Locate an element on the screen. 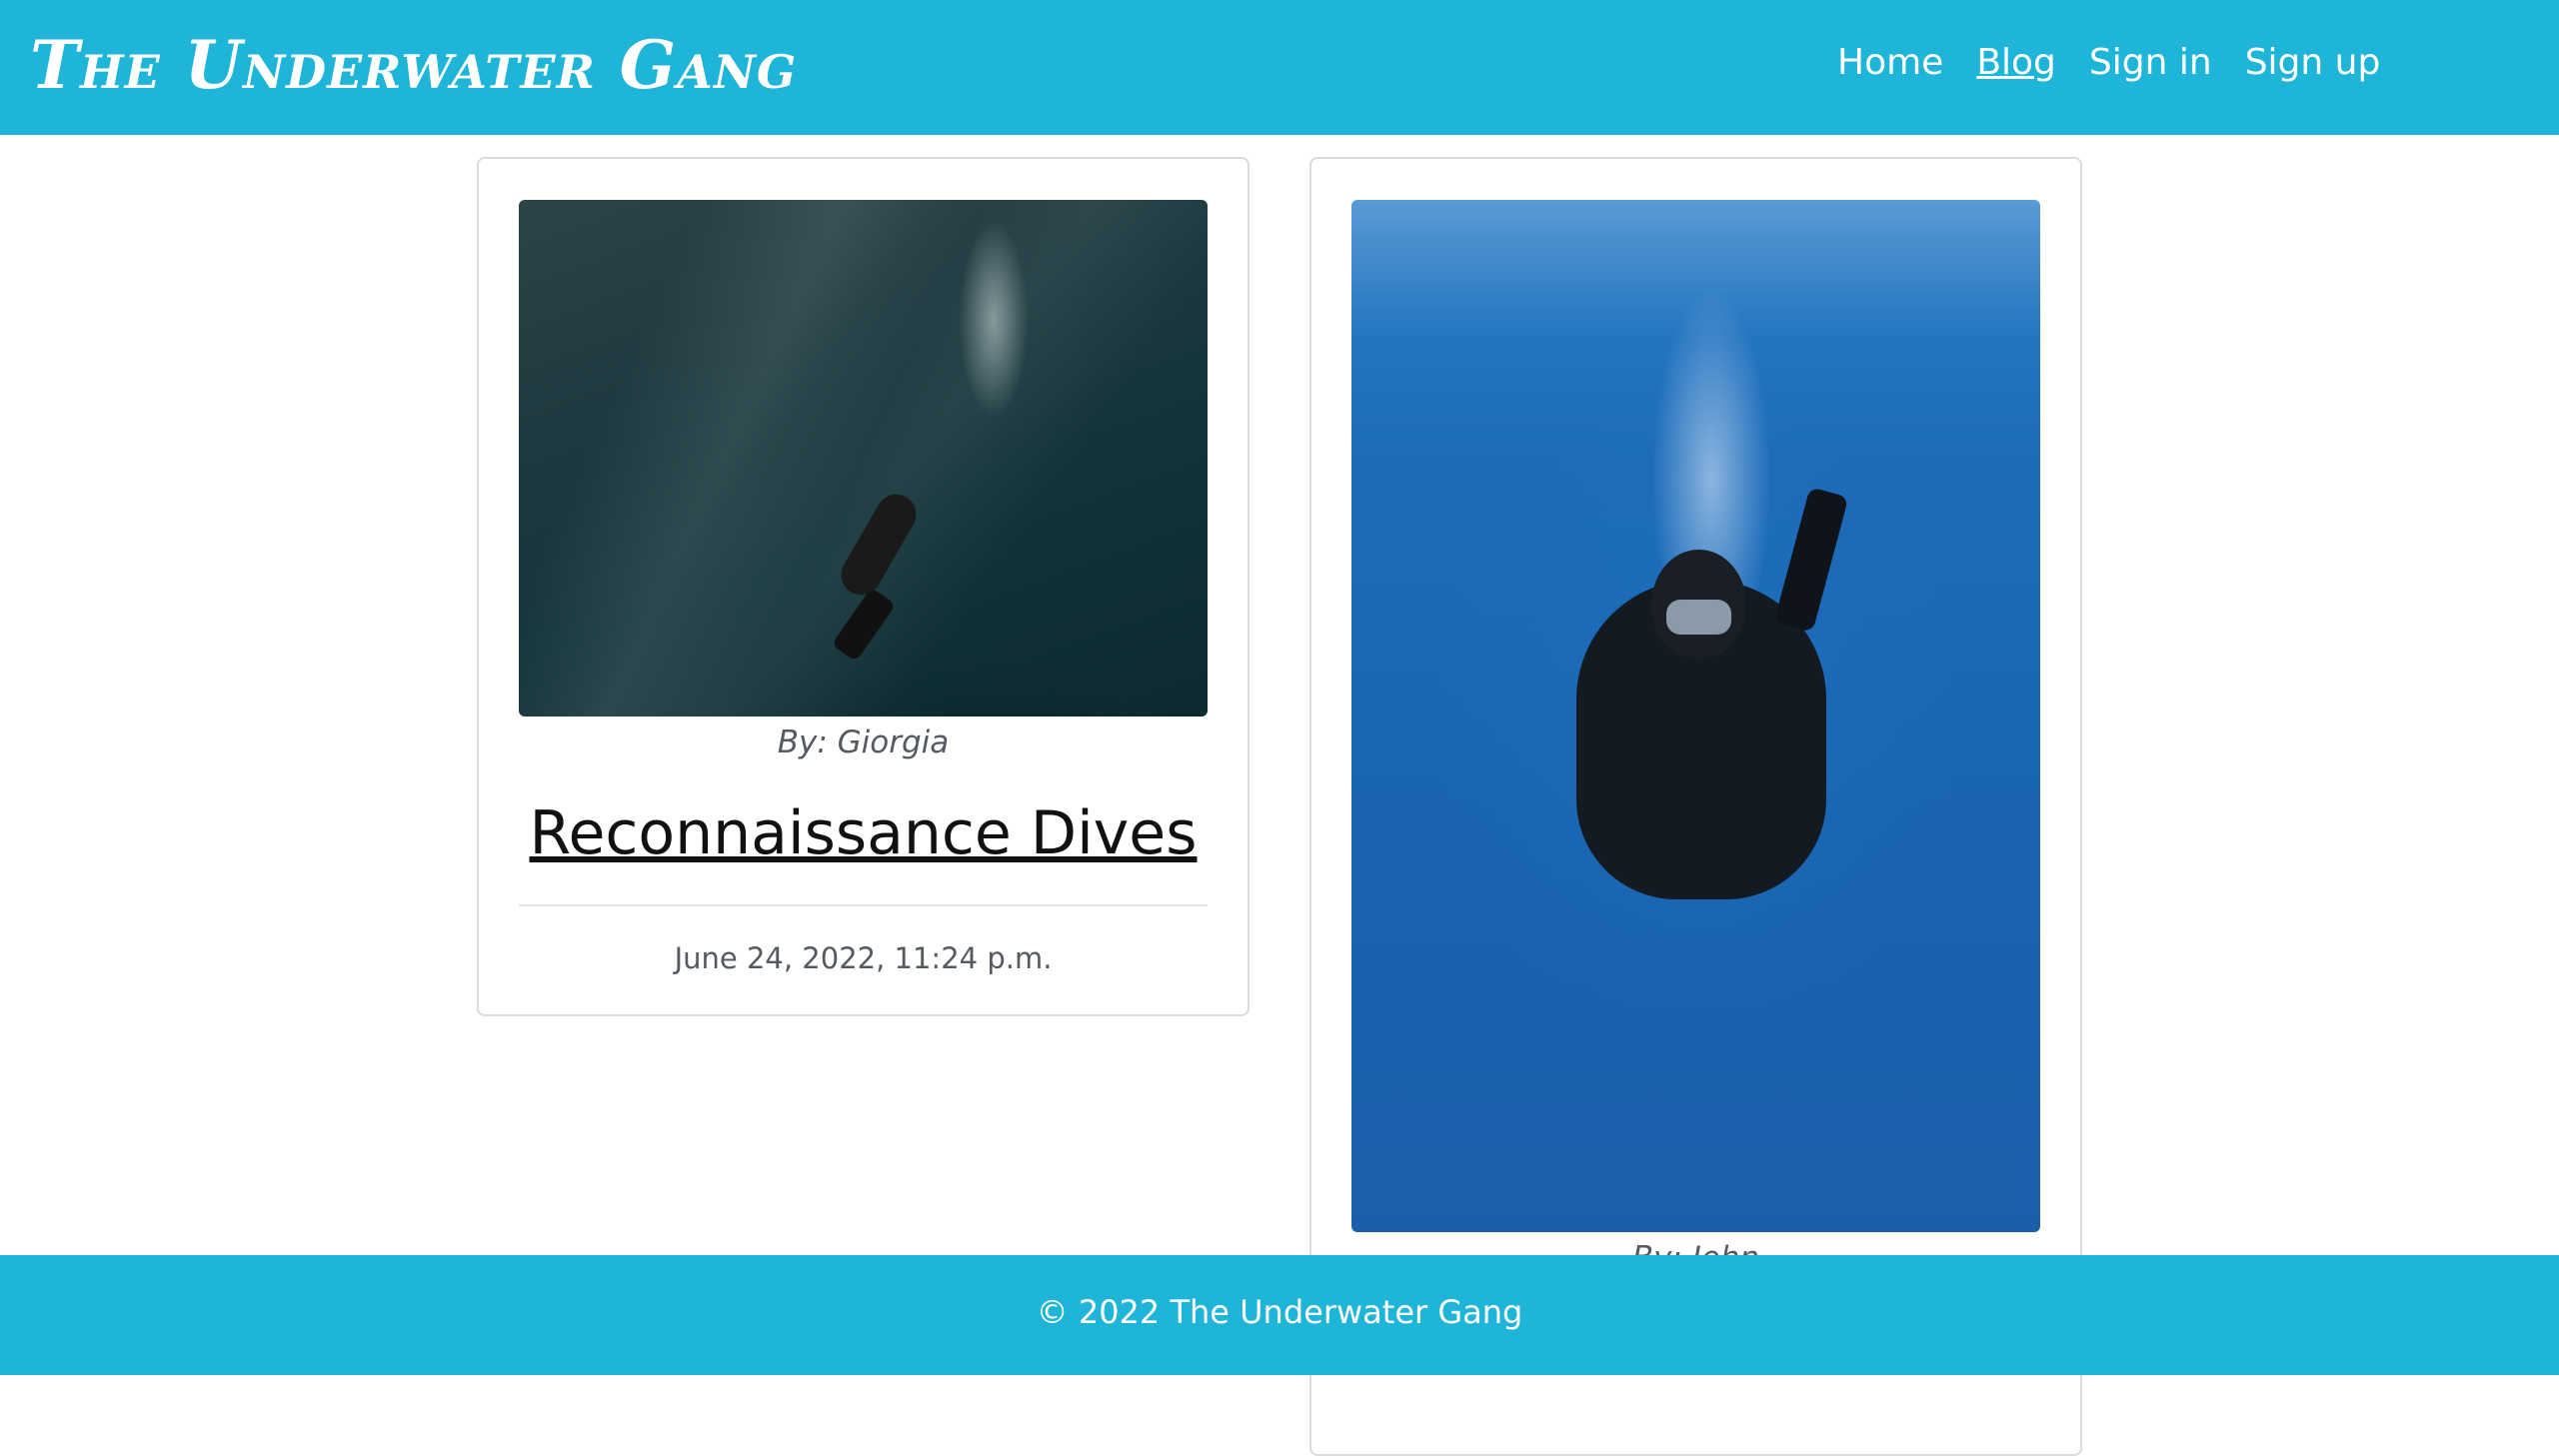 The height and width of the screenshot is (1456, 2559). nav-links: Home Blog Sign in Sign up is located at coordinates (2108, 62).